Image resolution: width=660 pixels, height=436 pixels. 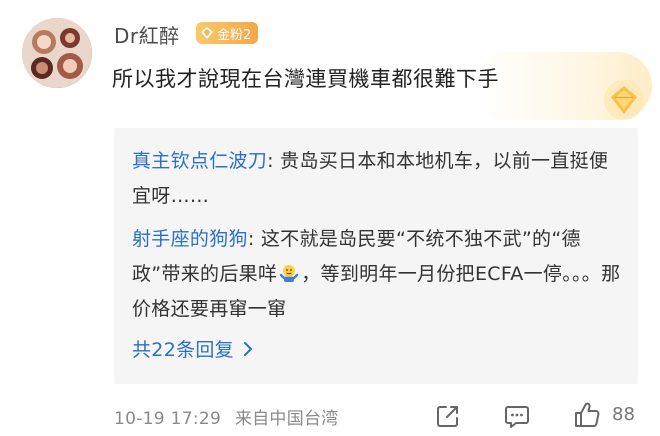 I want to click on comment-meta: 10-19 17:29 来自中国台湾, so click(x=226, y=416).